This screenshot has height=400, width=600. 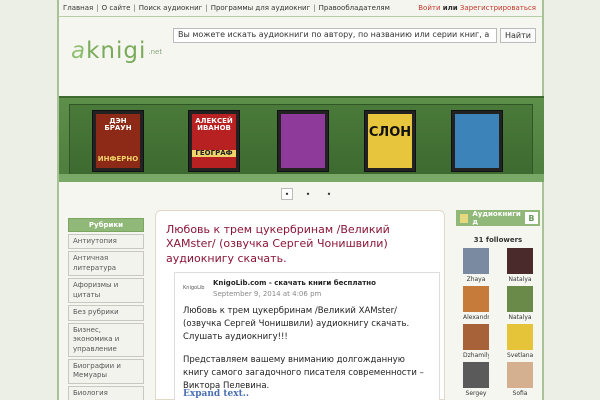 What do you see at coordinates (79, 51) in the screenshot?
I see `logo-prefix: a` at bounding box center [79, 51].